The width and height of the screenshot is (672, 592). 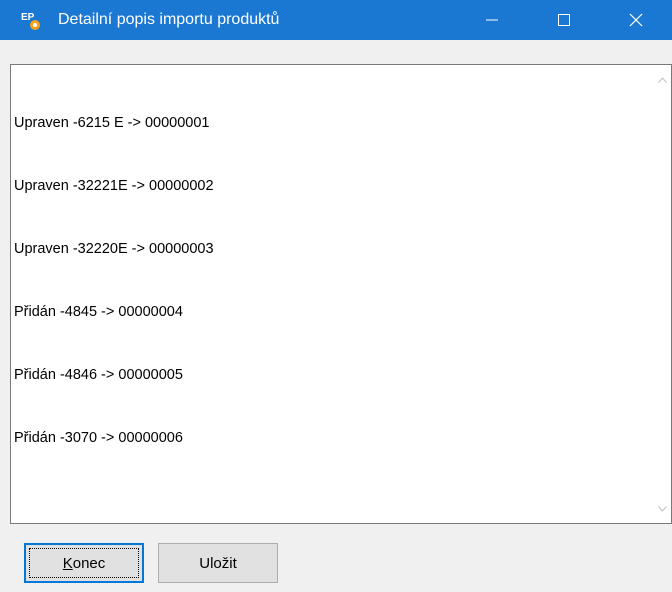 I want to click on close-icon, so click(x=636, y=20).